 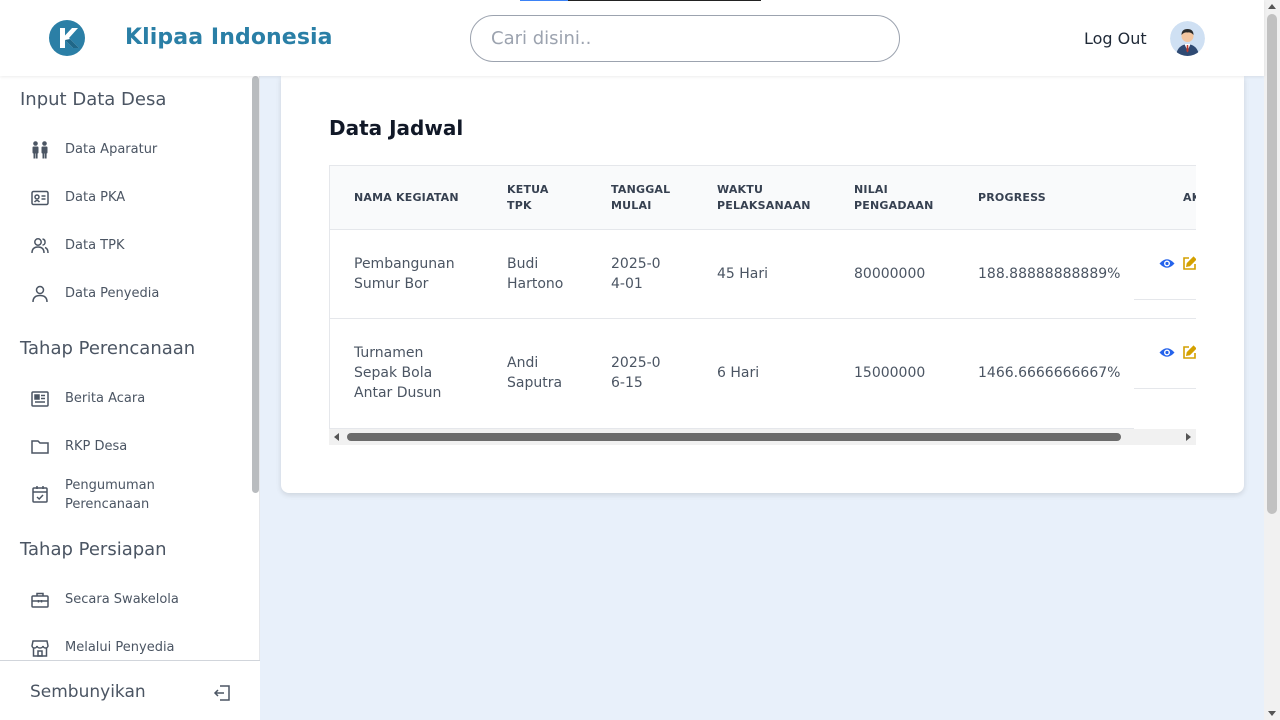 I want to click on sidebar-item-berita-acara: Berita Acara, so click(x=87, y=399).